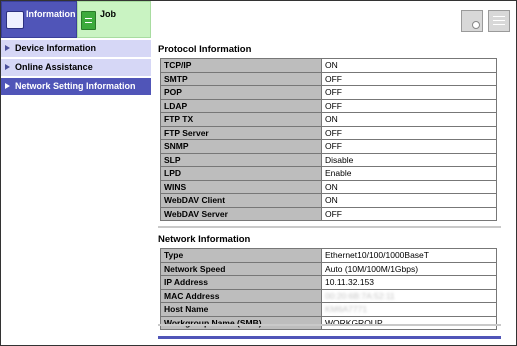 Image resolution: width=517 pixels, height=346 pixels. What do you see at coordinates (409, 173) in the screenshot?
I see `protocol-value: Enable` at bounding box center [409, 173].